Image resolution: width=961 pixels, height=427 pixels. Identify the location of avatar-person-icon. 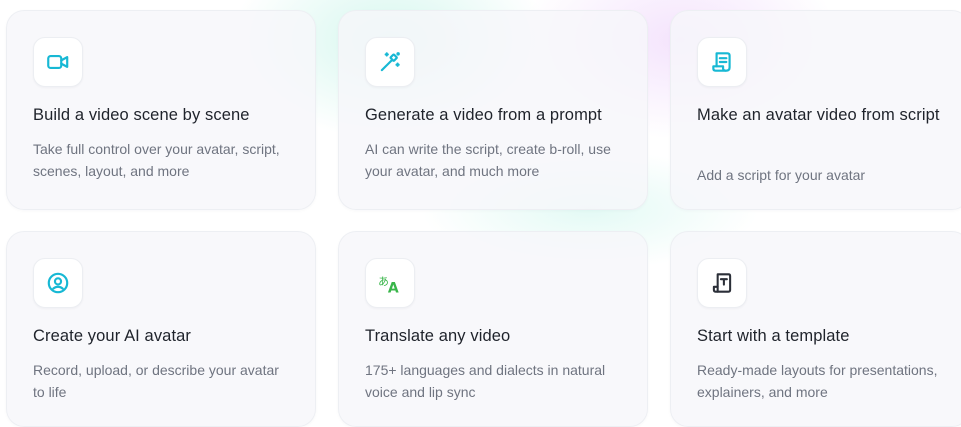
(58, 283).